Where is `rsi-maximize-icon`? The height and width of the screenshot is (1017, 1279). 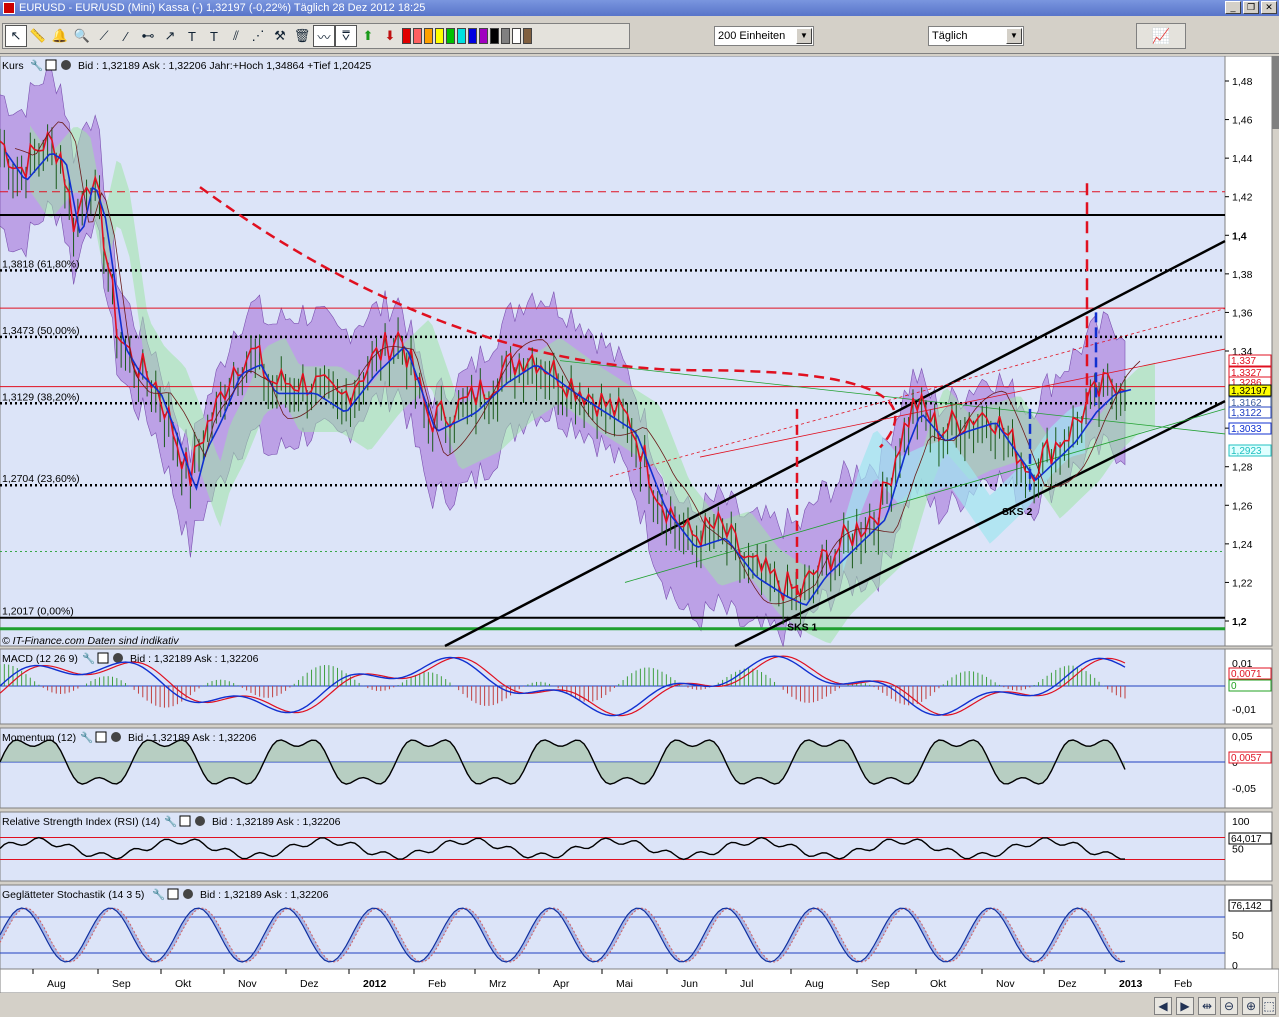
rsi-maximize-icon is located at coordinates (185, 821).